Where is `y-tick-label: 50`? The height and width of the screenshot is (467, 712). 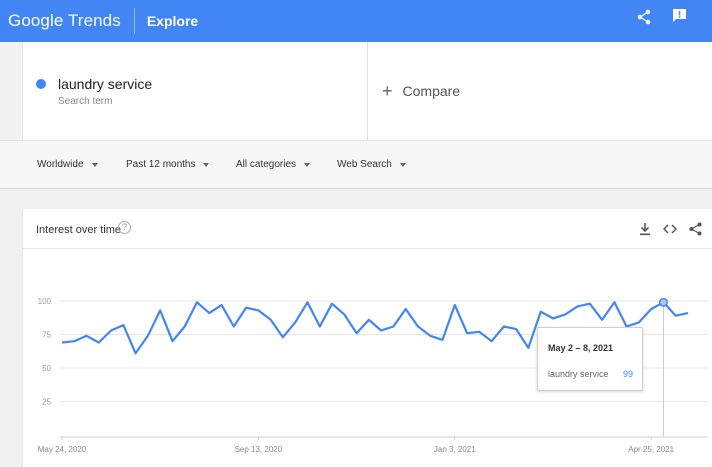
y-tick-label: 50 is located at coordinates (46, 368).